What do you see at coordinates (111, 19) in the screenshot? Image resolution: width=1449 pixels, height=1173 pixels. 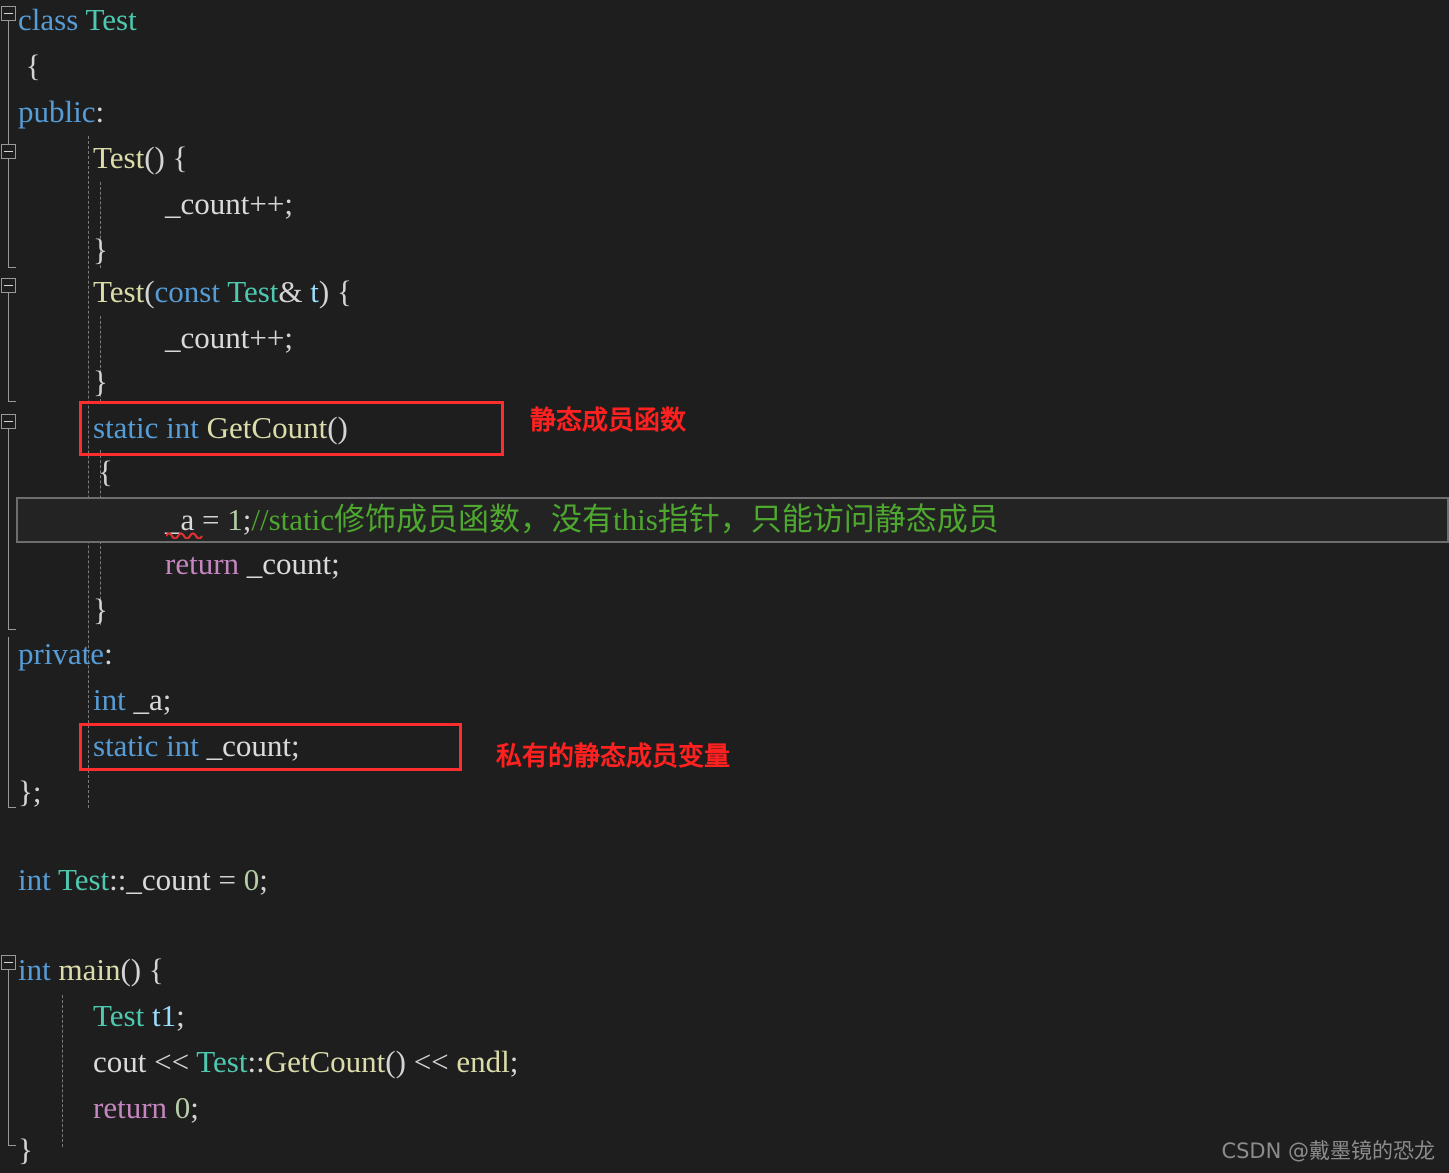 I see `token-type-test: Test` at bounding box center [111, 19].